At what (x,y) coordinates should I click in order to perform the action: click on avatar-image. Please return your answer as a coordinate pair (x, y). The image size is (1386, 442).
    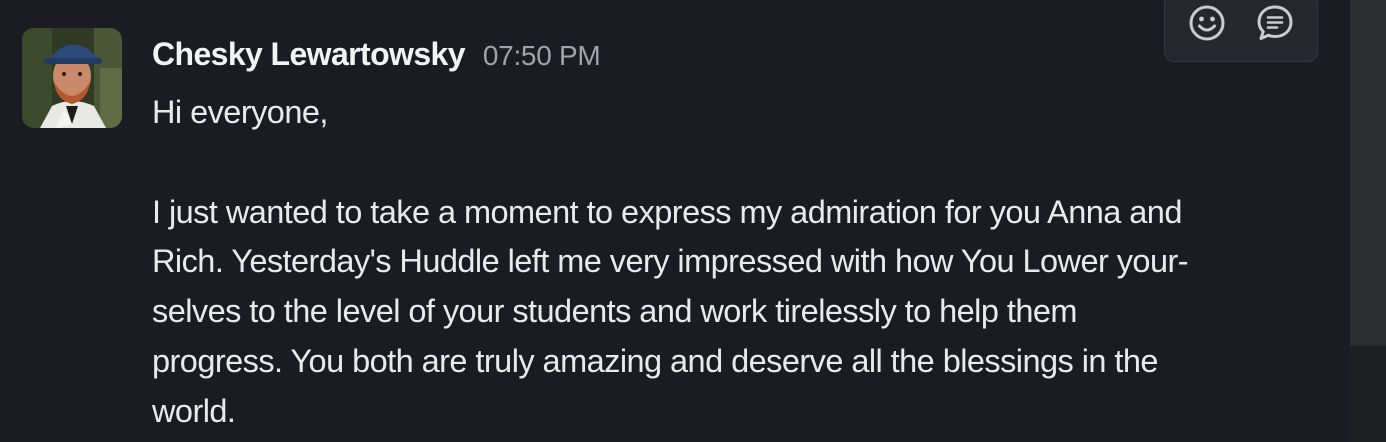
    Looking at the image, I should click on (72, 78).